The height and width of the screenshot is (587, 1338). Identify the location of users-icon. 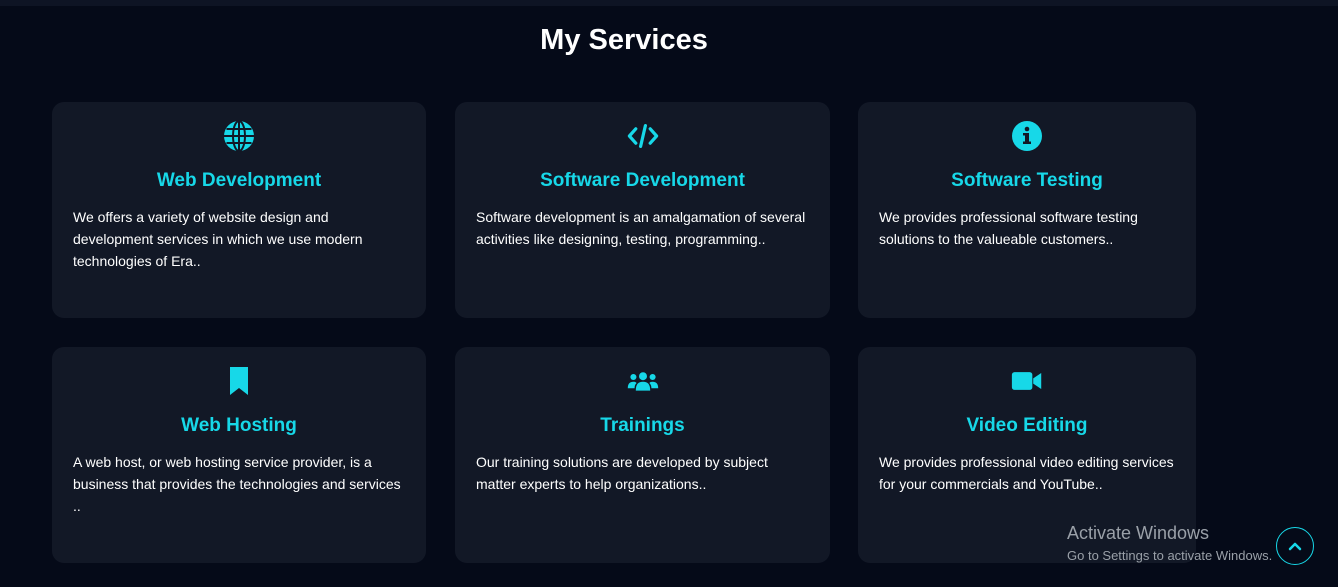
(643, 381).